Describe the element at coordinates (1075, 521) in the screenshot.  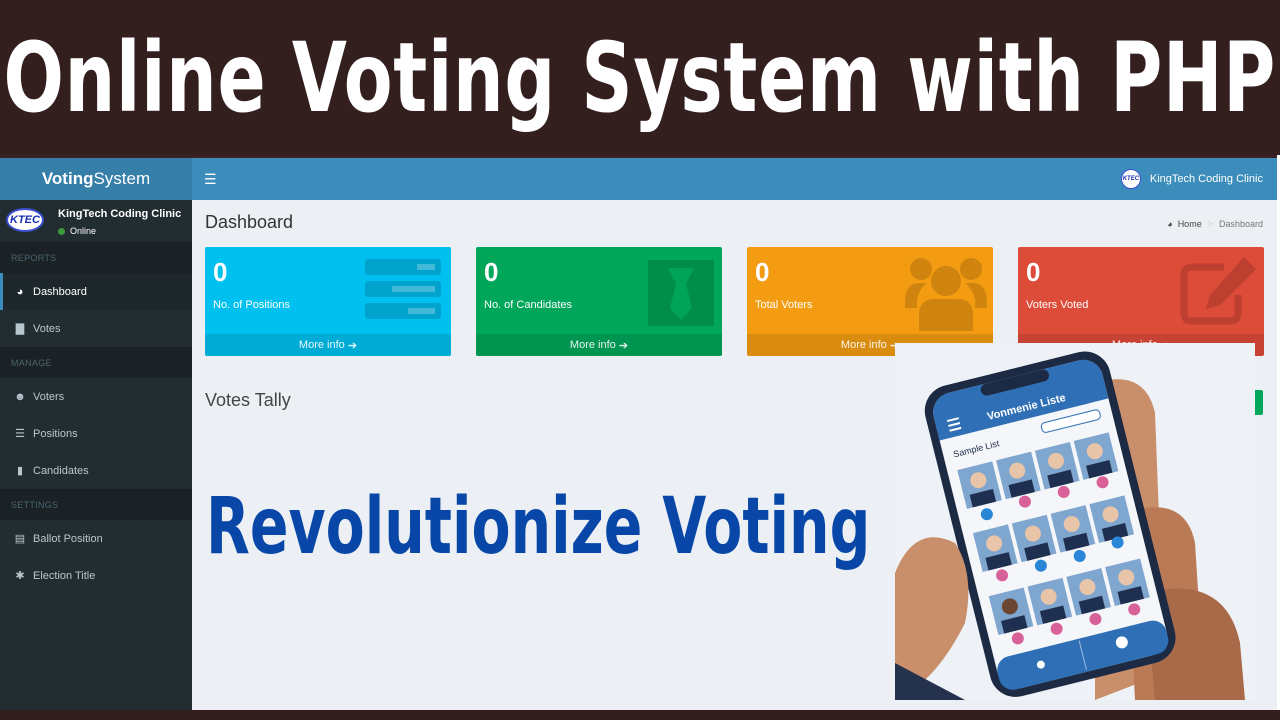
I see `phone-in-hand-illustration: Vonmenie Liste Sample List` at that location.